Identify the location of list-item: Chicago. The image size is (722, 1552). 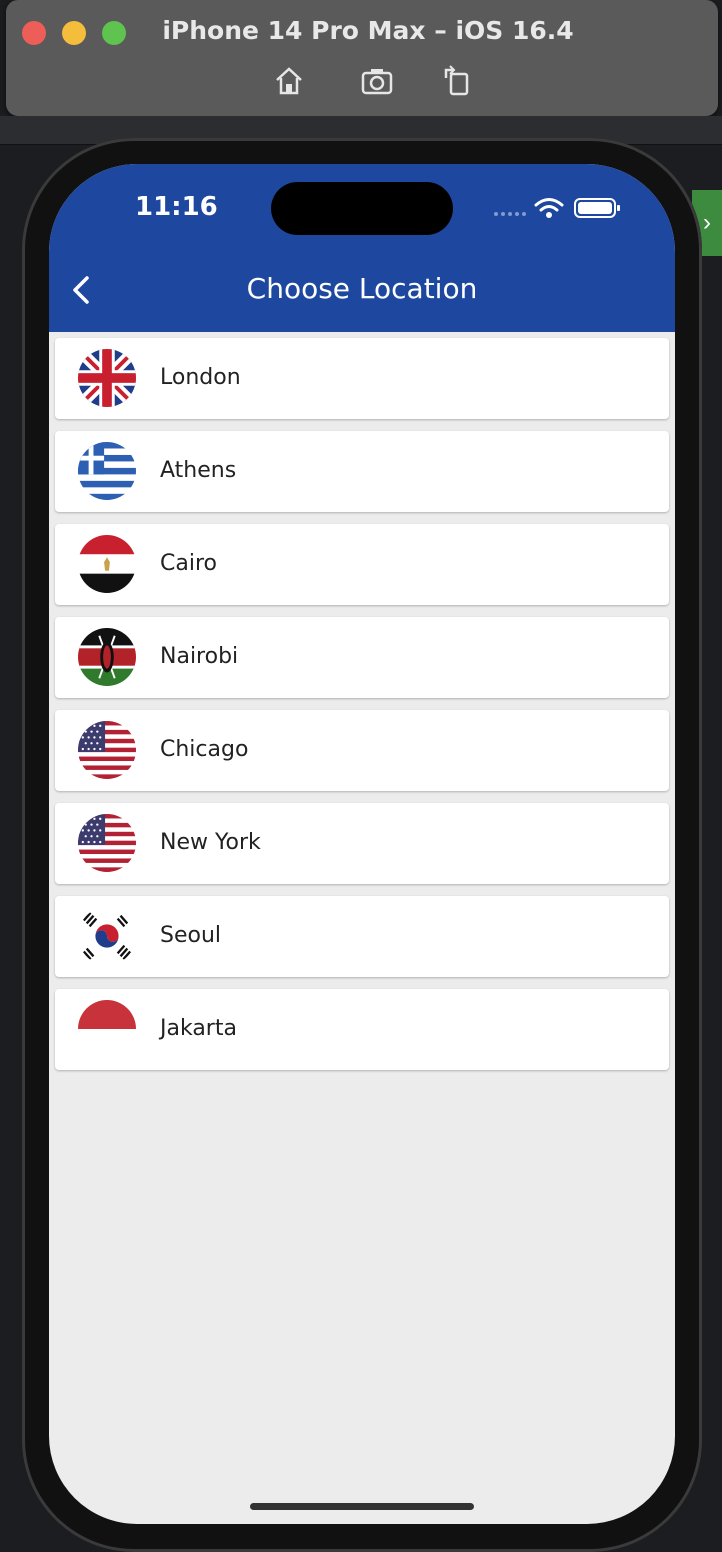
(362, 750).